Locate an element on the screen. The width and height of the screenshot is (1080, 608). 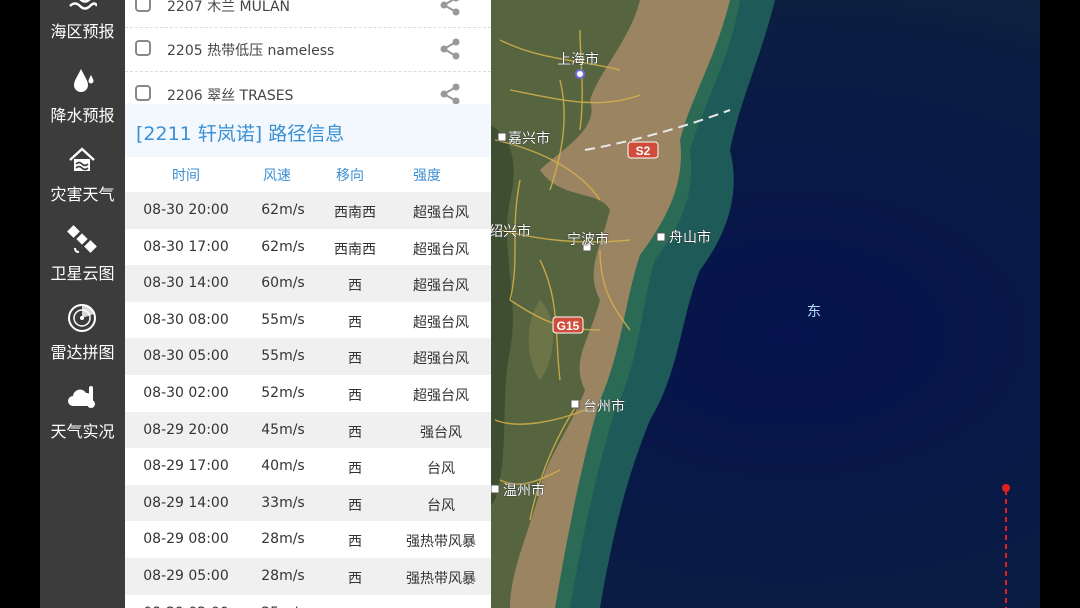
table-row: 08-30 02:00 52m/s 西 超强台风 is located at coordinates (308, 393).